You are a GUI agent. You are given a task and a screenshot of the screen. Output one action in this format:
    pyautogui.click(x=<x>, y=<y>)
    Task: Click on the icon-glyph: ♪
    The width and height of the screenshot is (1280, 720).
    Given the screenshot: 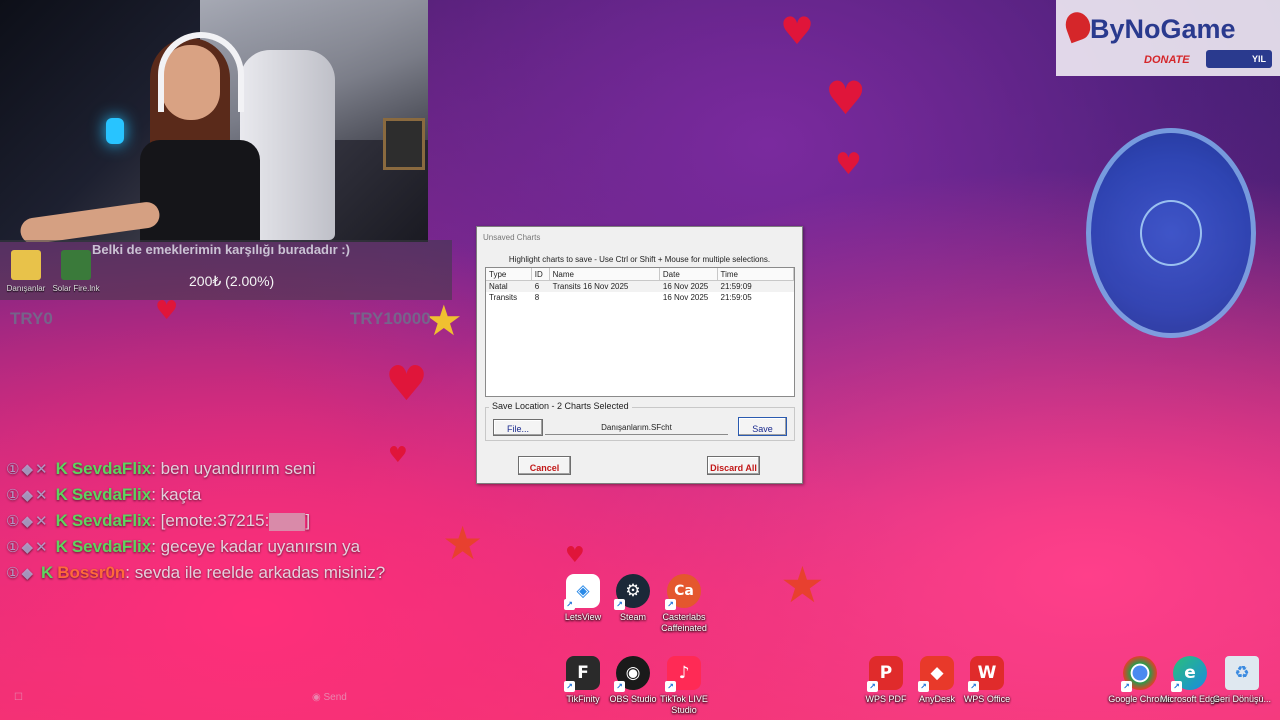 What is the action you would take?
    pyautogui.click(x=684, y=673)
    